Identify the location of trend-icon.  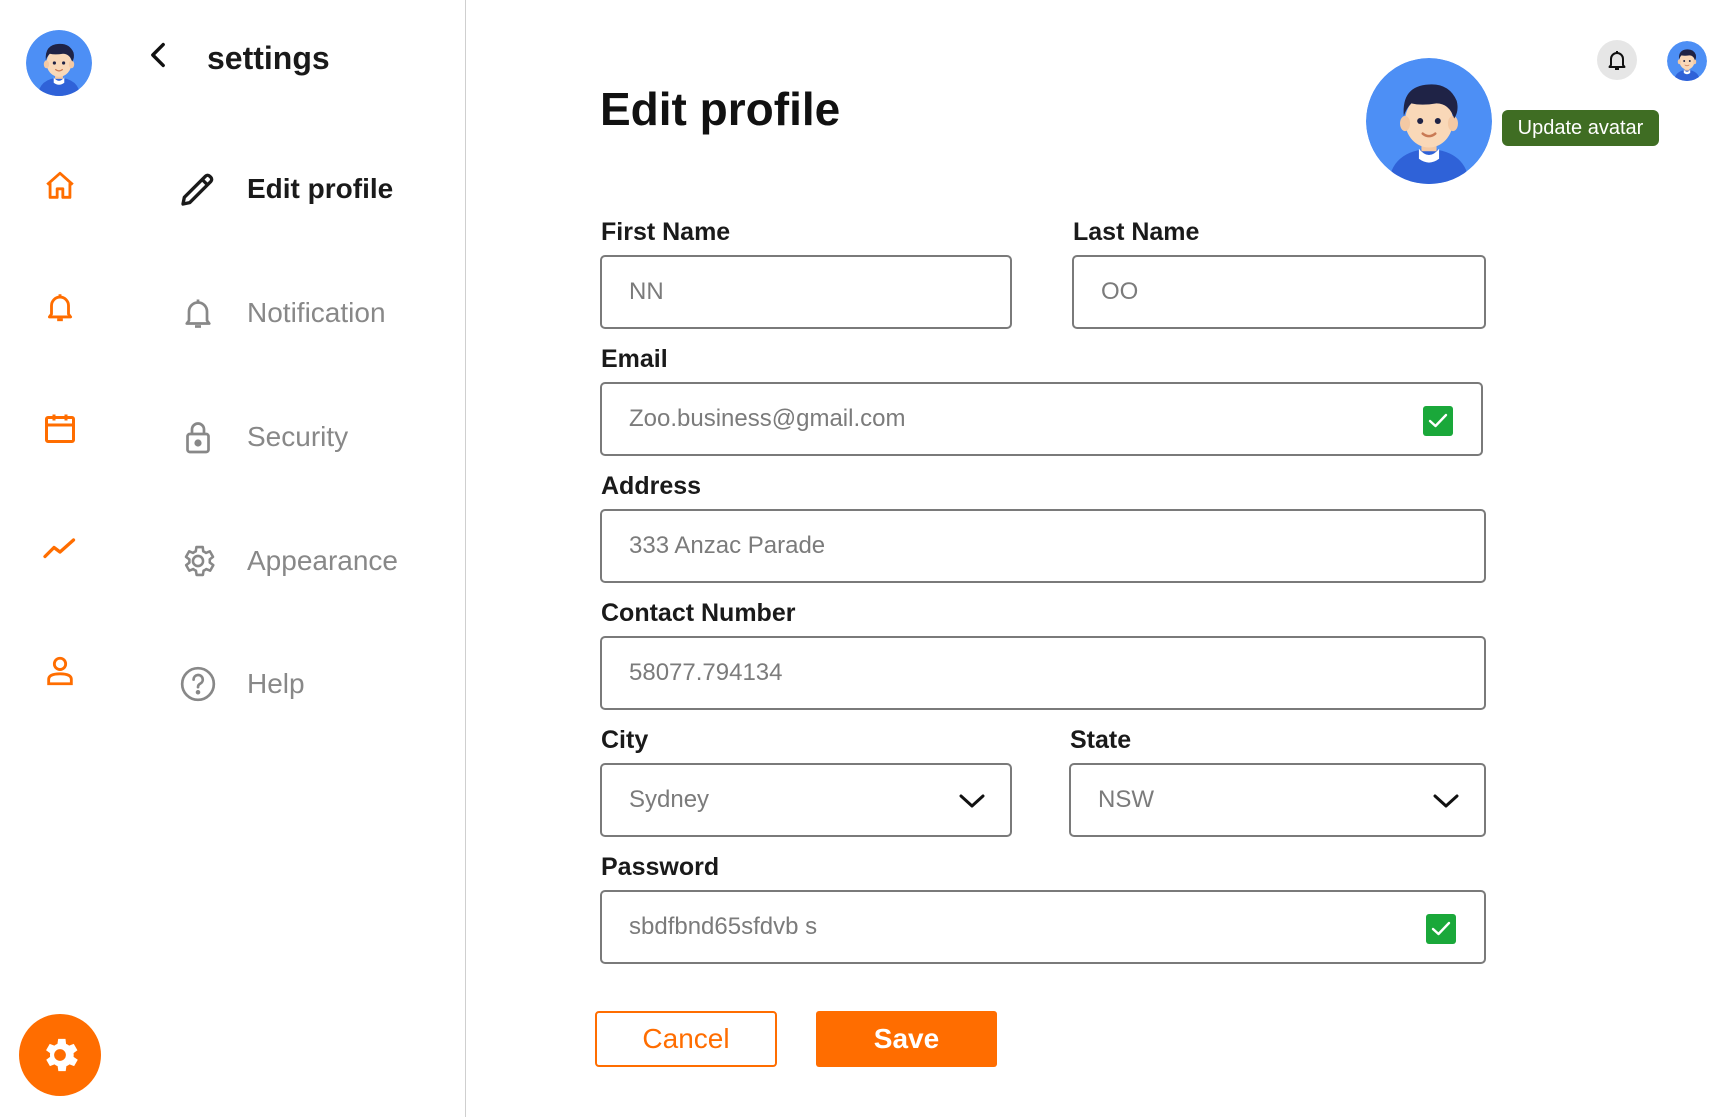
(60, 549).